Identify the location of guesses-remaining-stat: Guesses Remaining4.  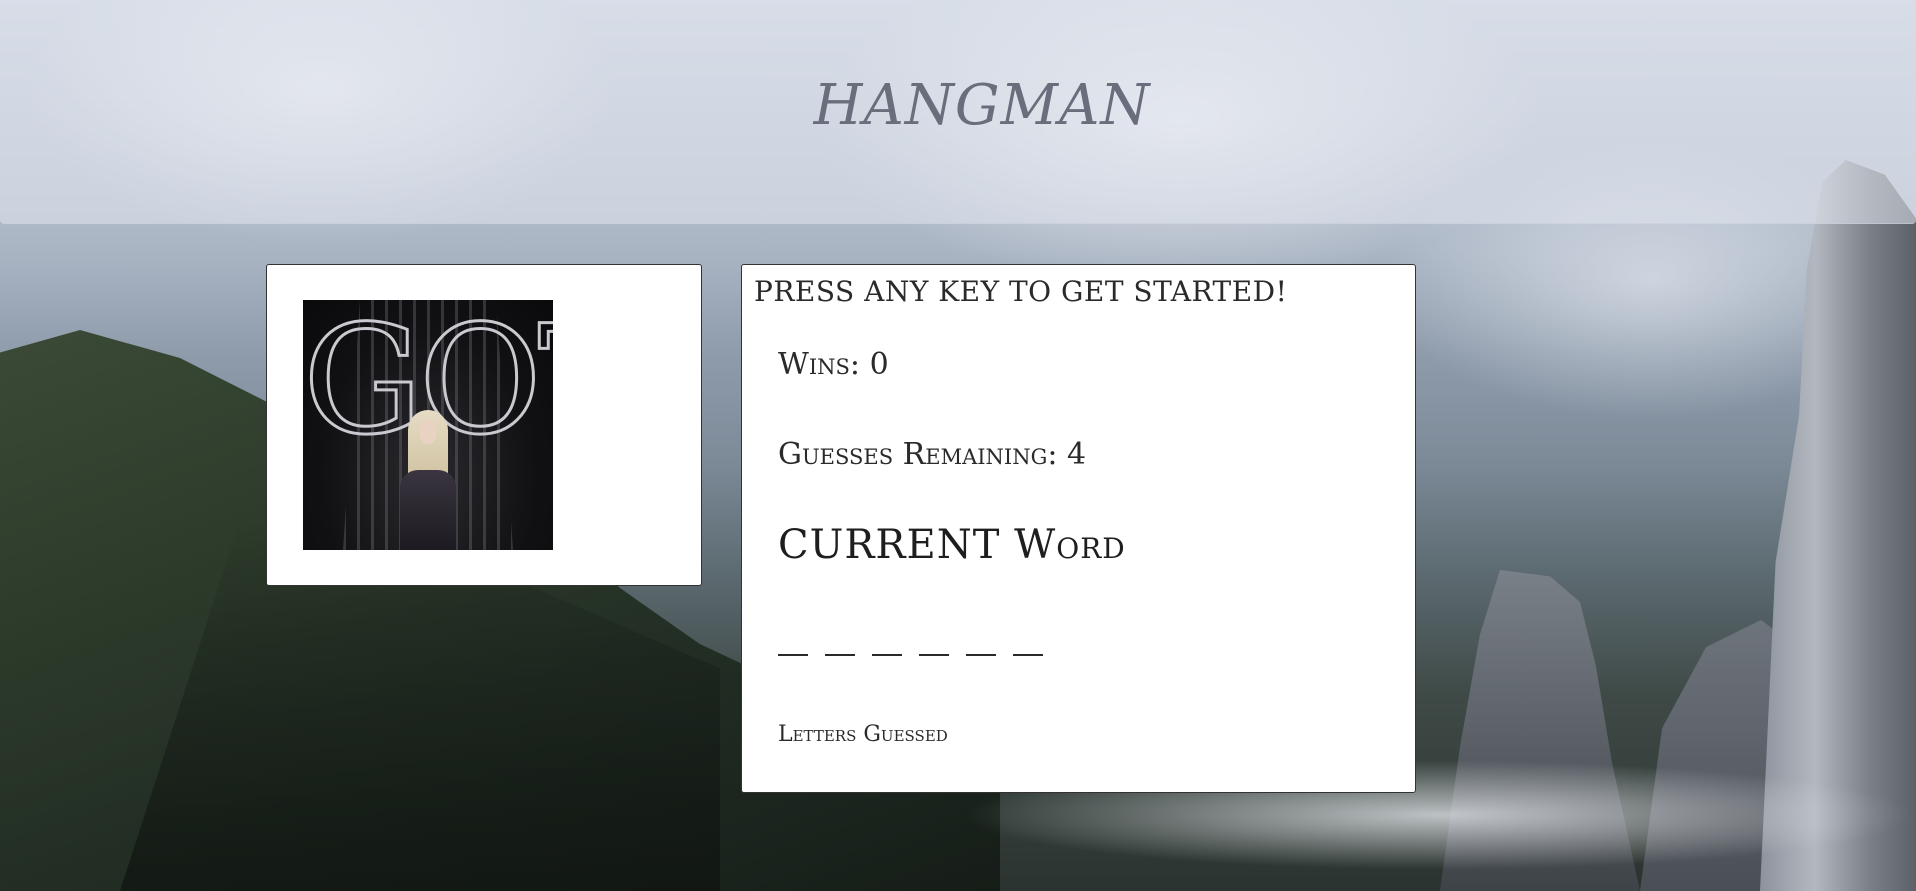
(932, 454).